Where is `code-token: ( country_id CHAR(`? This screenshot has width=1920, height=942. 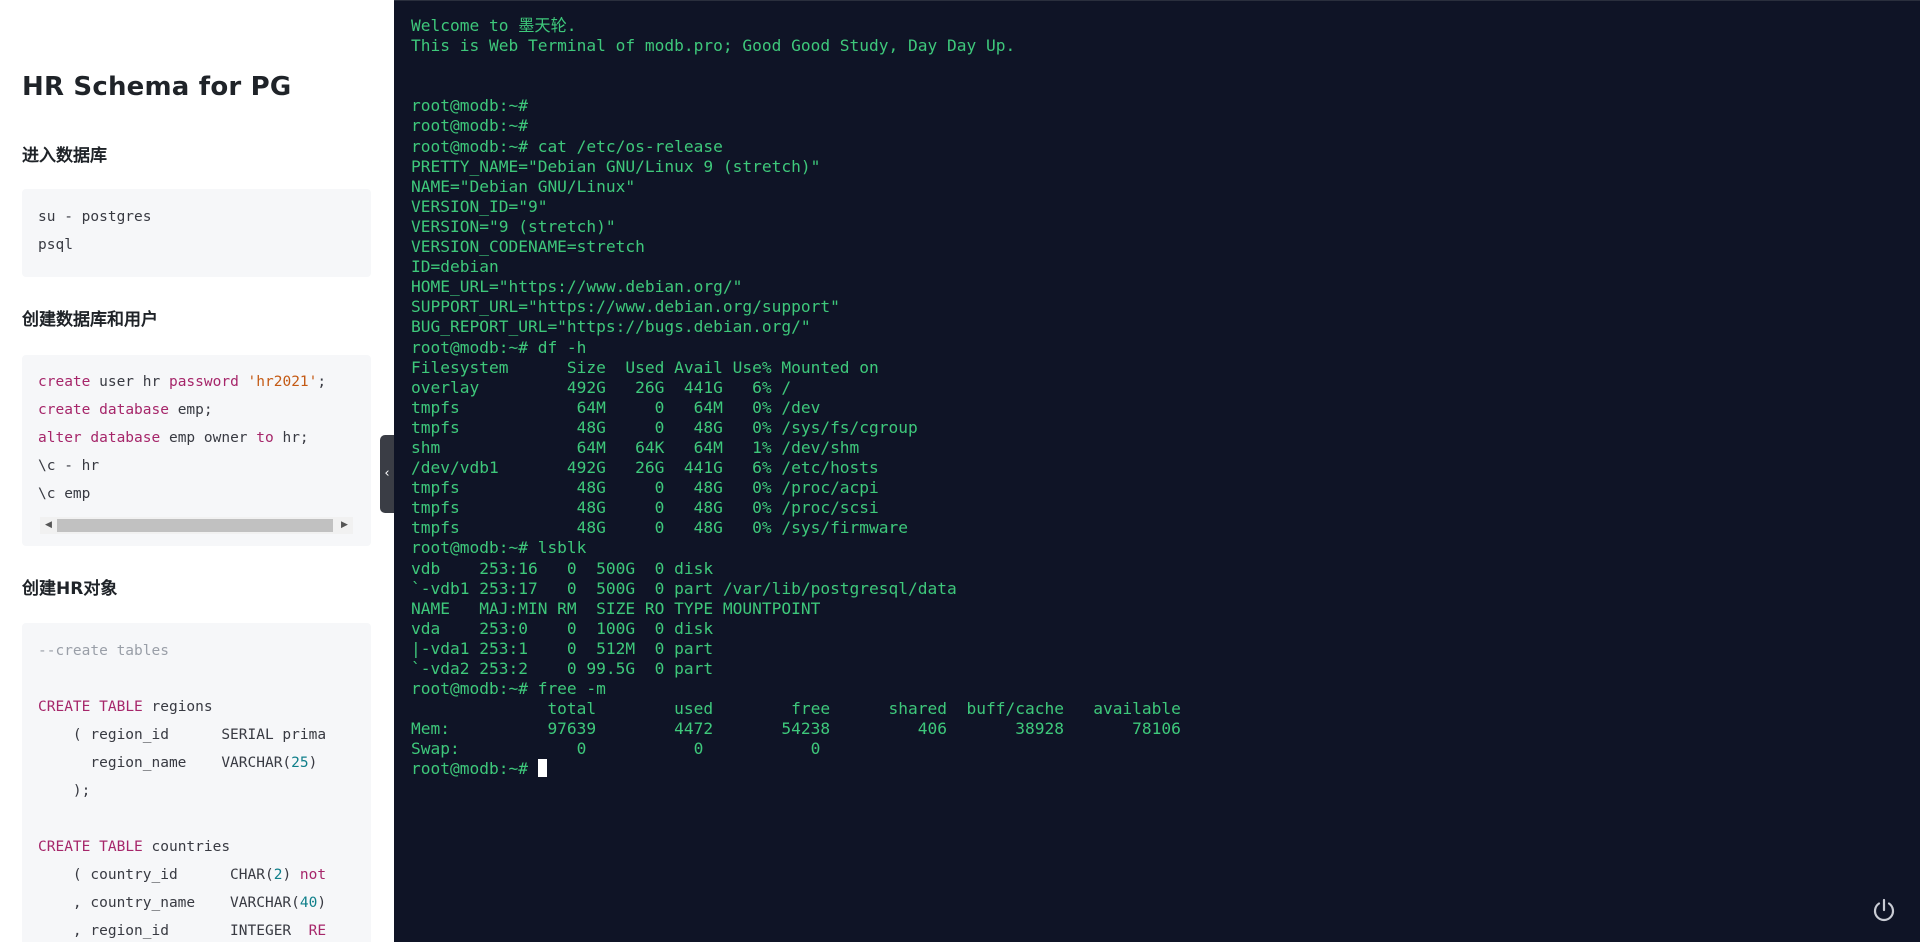
code-token: ( country_id CHAR( is located at coordinates (156, 875).